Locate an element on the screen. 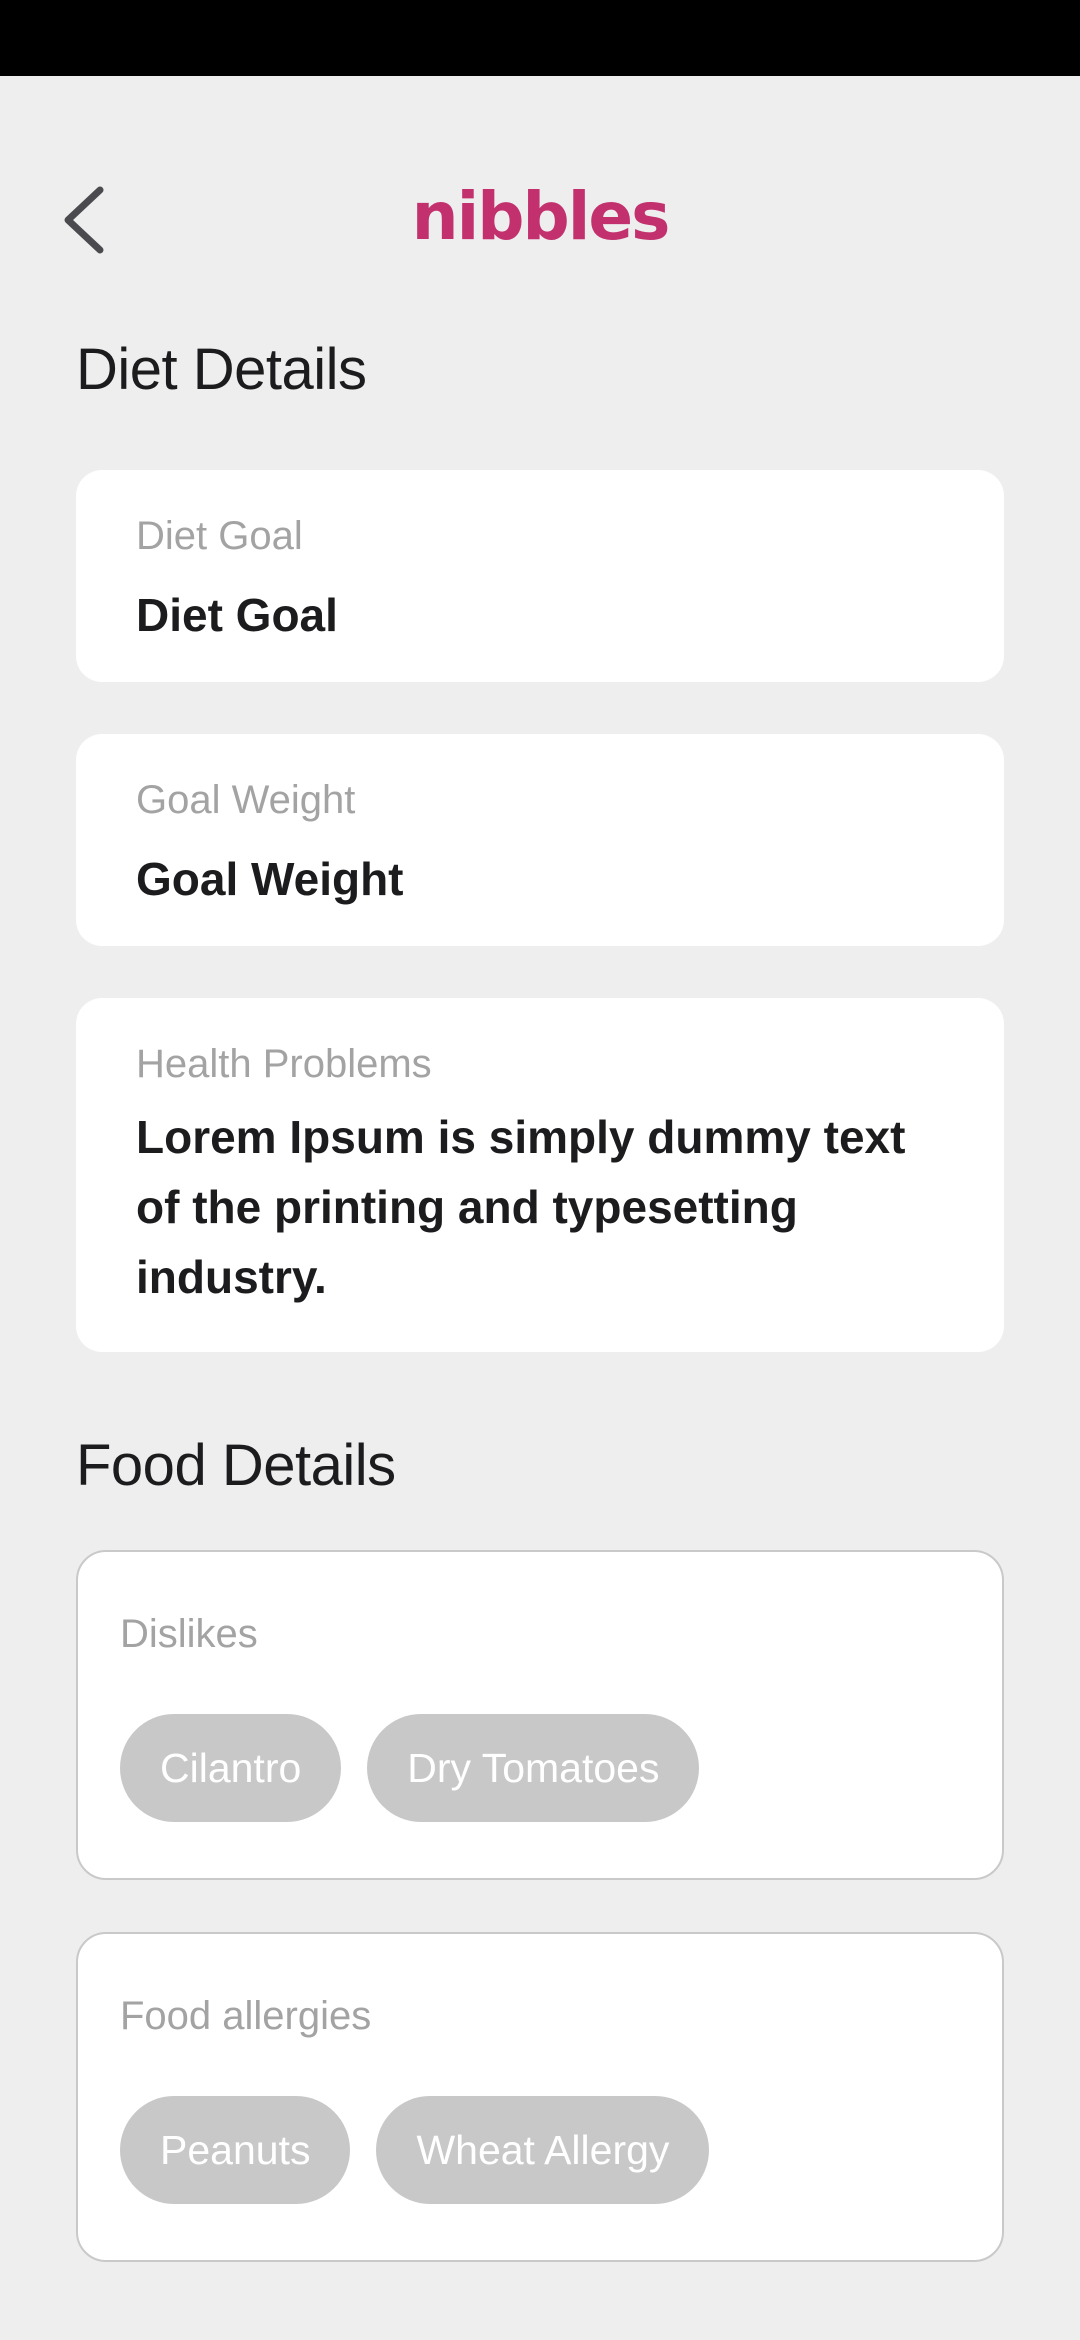  goal-weight-label: Goal Weight is located at coordinates (246, 800).